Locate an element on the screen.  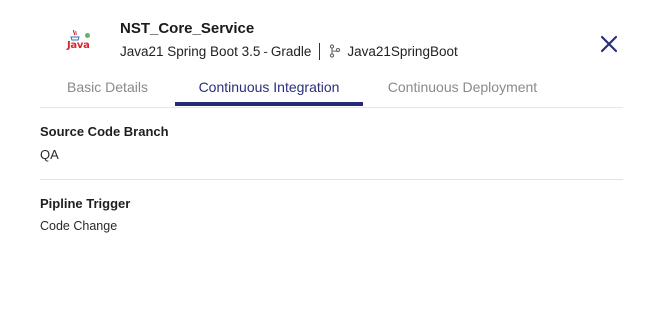
source-branch-label: Source Code Branch is located at coordinates (104, 131).